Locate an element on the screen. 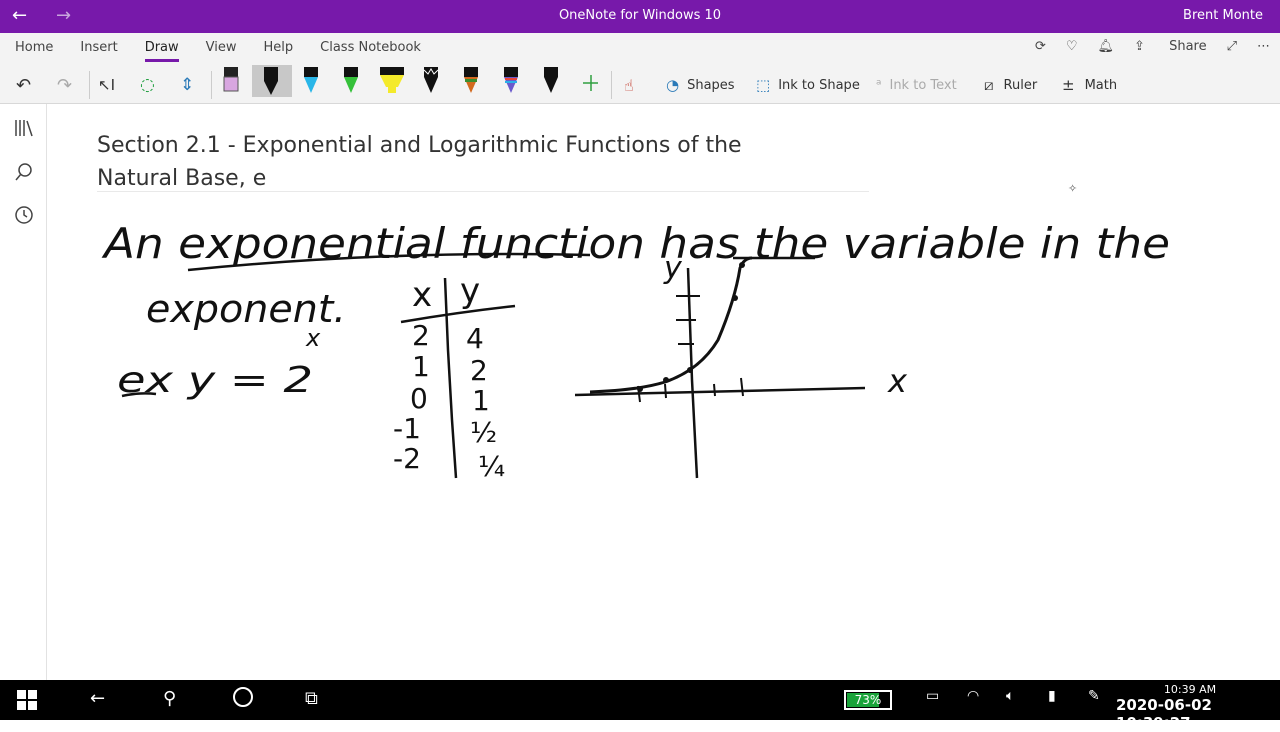  cursor-icon: ✧ is located at coordinates (1072, 188).